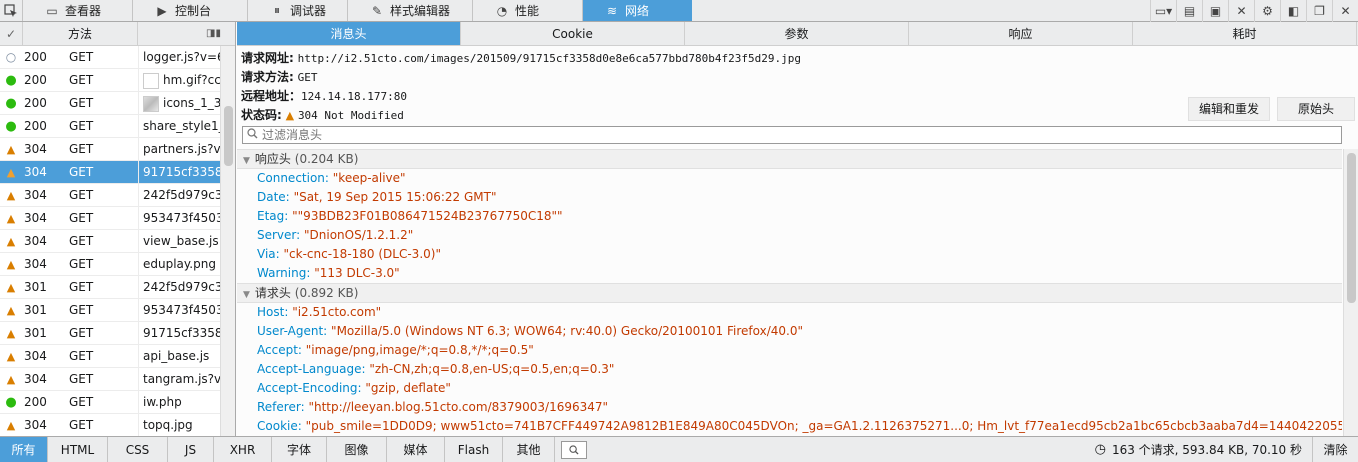 Image resolution: width=1358 pixels, height=462 pixels. I want to click on filter-7: 媒体, so click(416, 449).